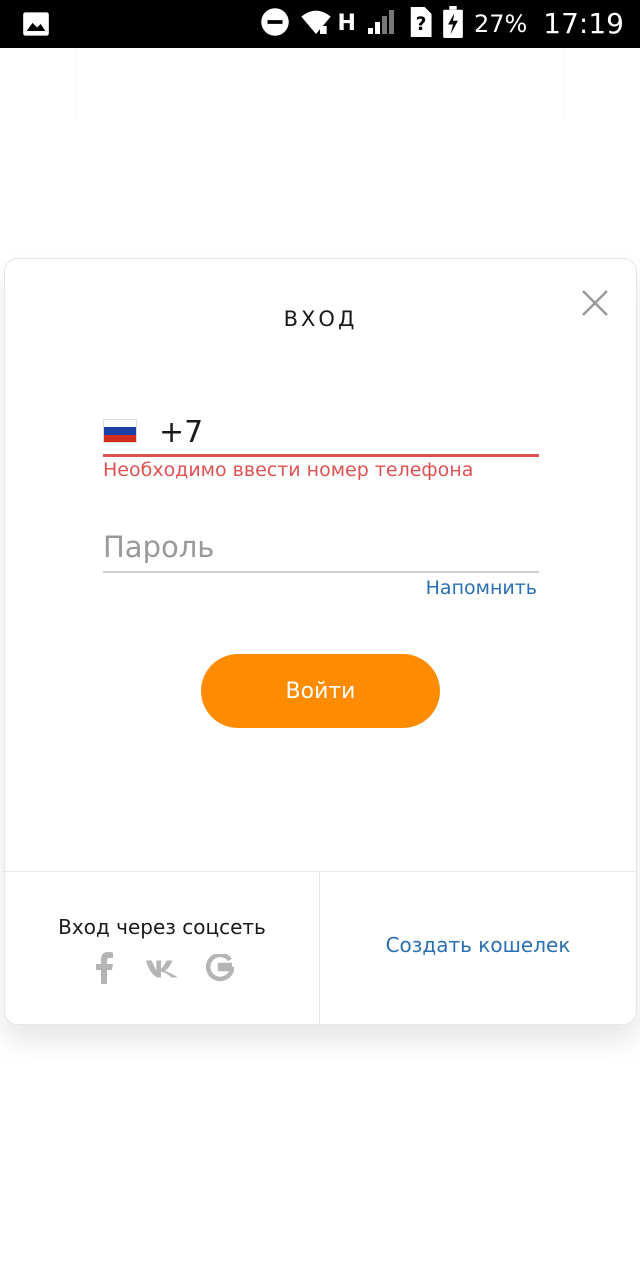 The image size is (640, 1280). I want to click on russia-flag-icon, so click(120, 431).